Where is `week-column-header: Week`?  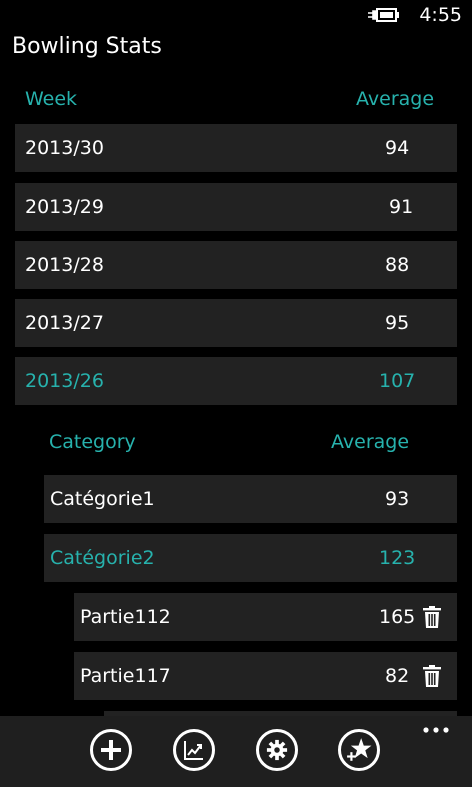
week-column-header: Week is located at coordinates (51, 99).